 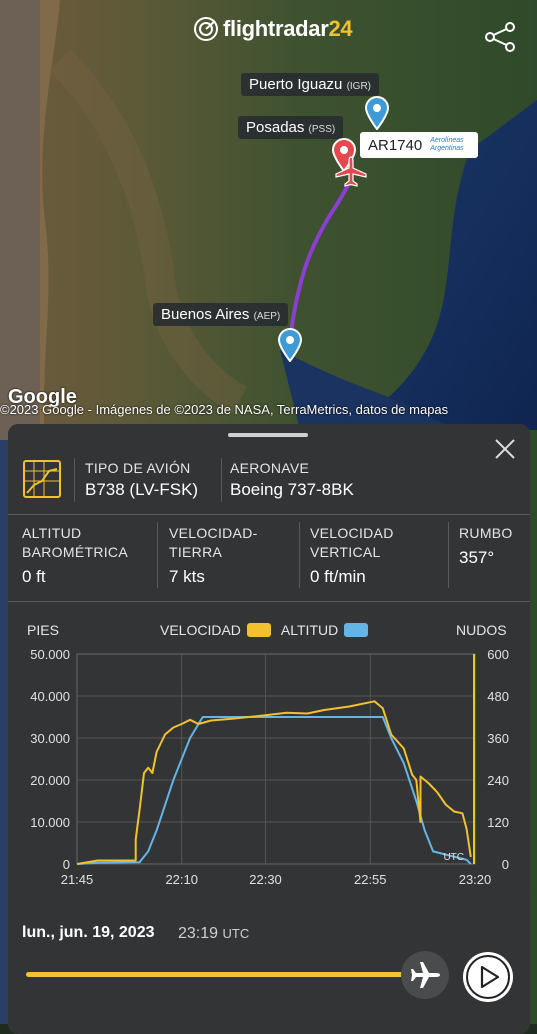 I want to click on stat-heading-value: 357°, so click(x=477, y=557).